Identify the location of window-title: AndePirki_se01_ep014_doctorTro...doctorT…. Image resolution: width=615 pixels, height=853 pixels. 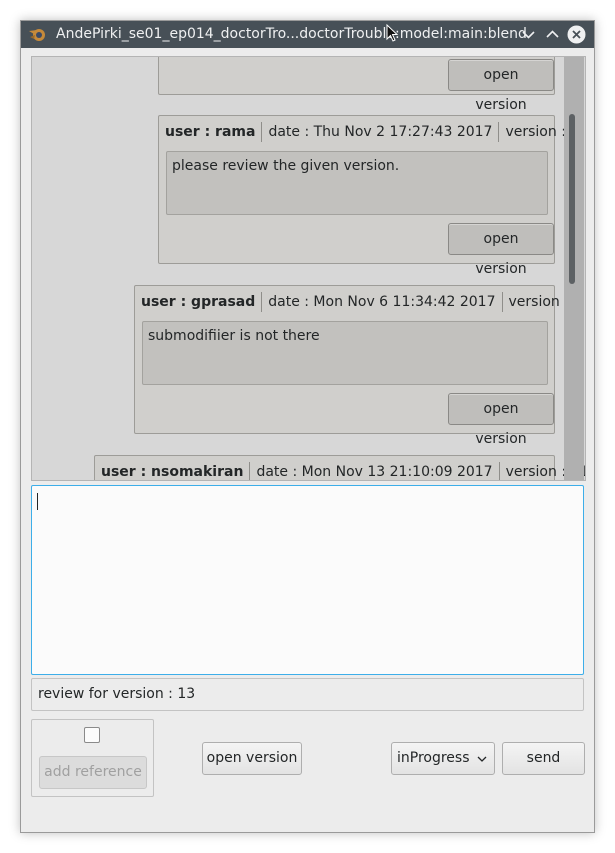
(291, 34).